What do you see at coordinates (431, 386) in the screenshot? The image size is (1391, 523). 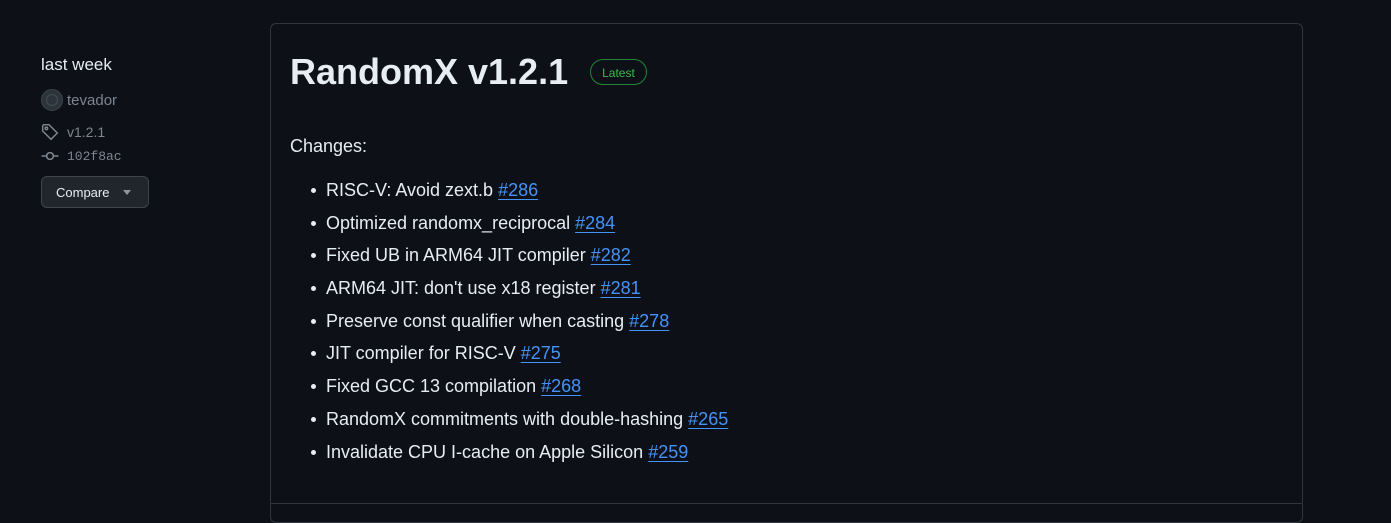 I see `change-text: Fixed GCC 13 compilation` at bounding box center [431, 386].